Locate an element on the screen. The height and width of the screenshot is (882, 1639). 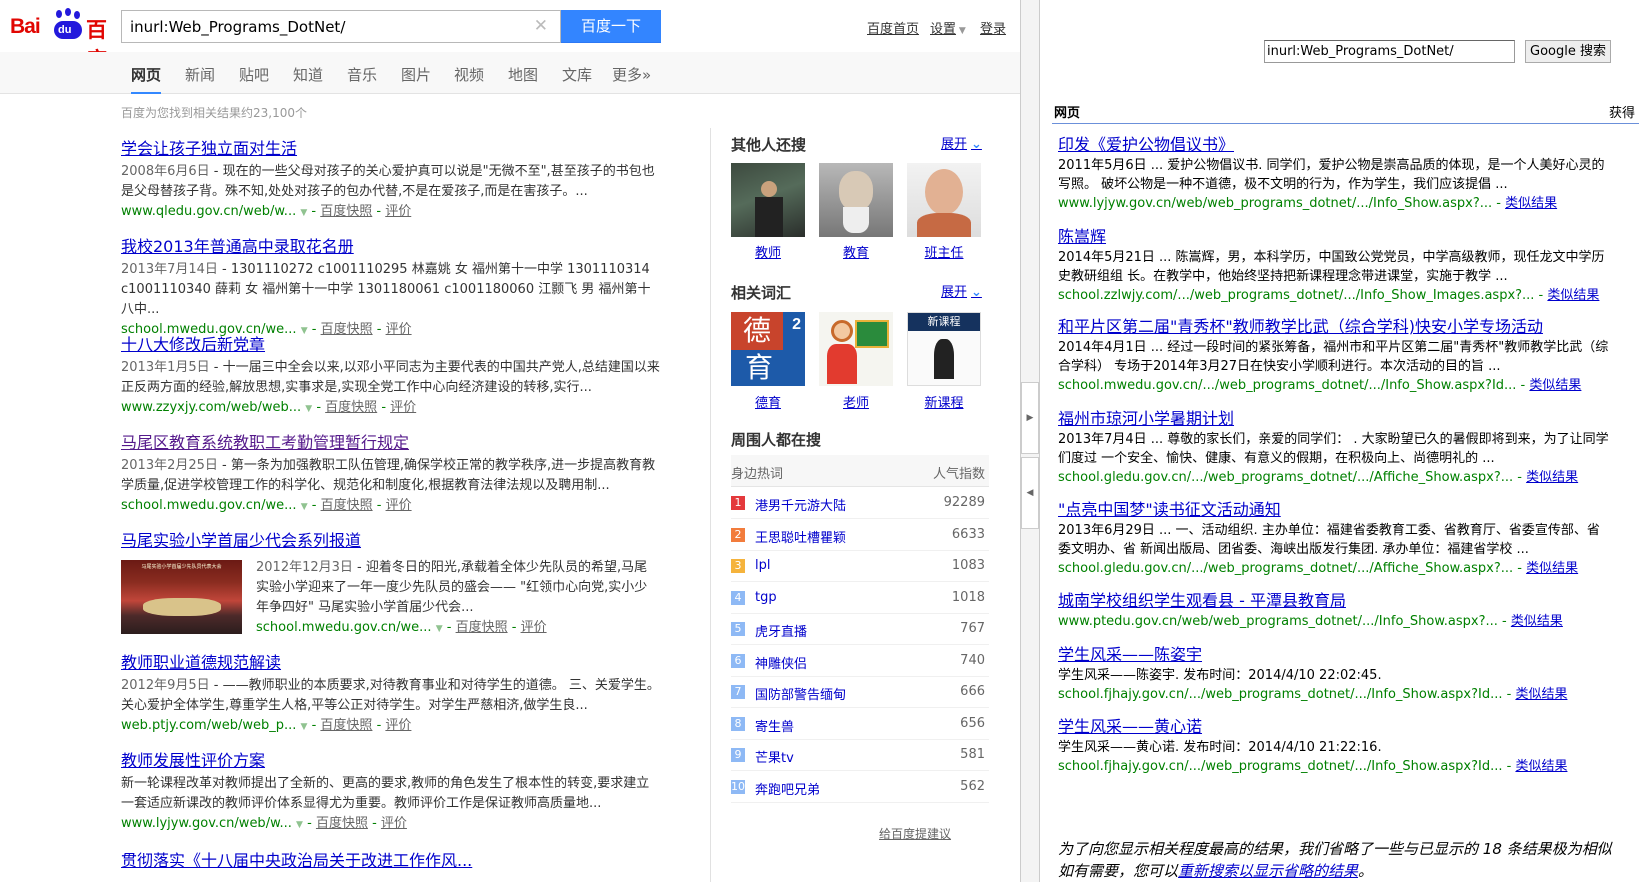
hot-word-link: 神雕侠侣 is located at coordinates (781, 662).